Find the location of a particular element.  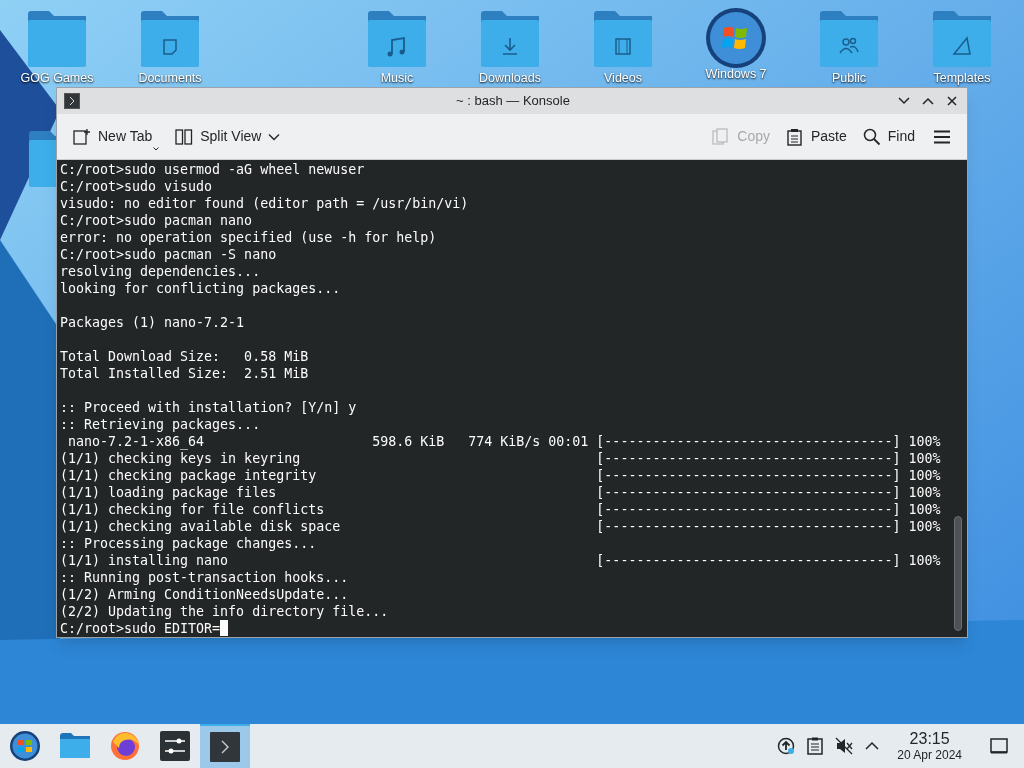

muted-speaker-icon is located at coordinates (844, 746).